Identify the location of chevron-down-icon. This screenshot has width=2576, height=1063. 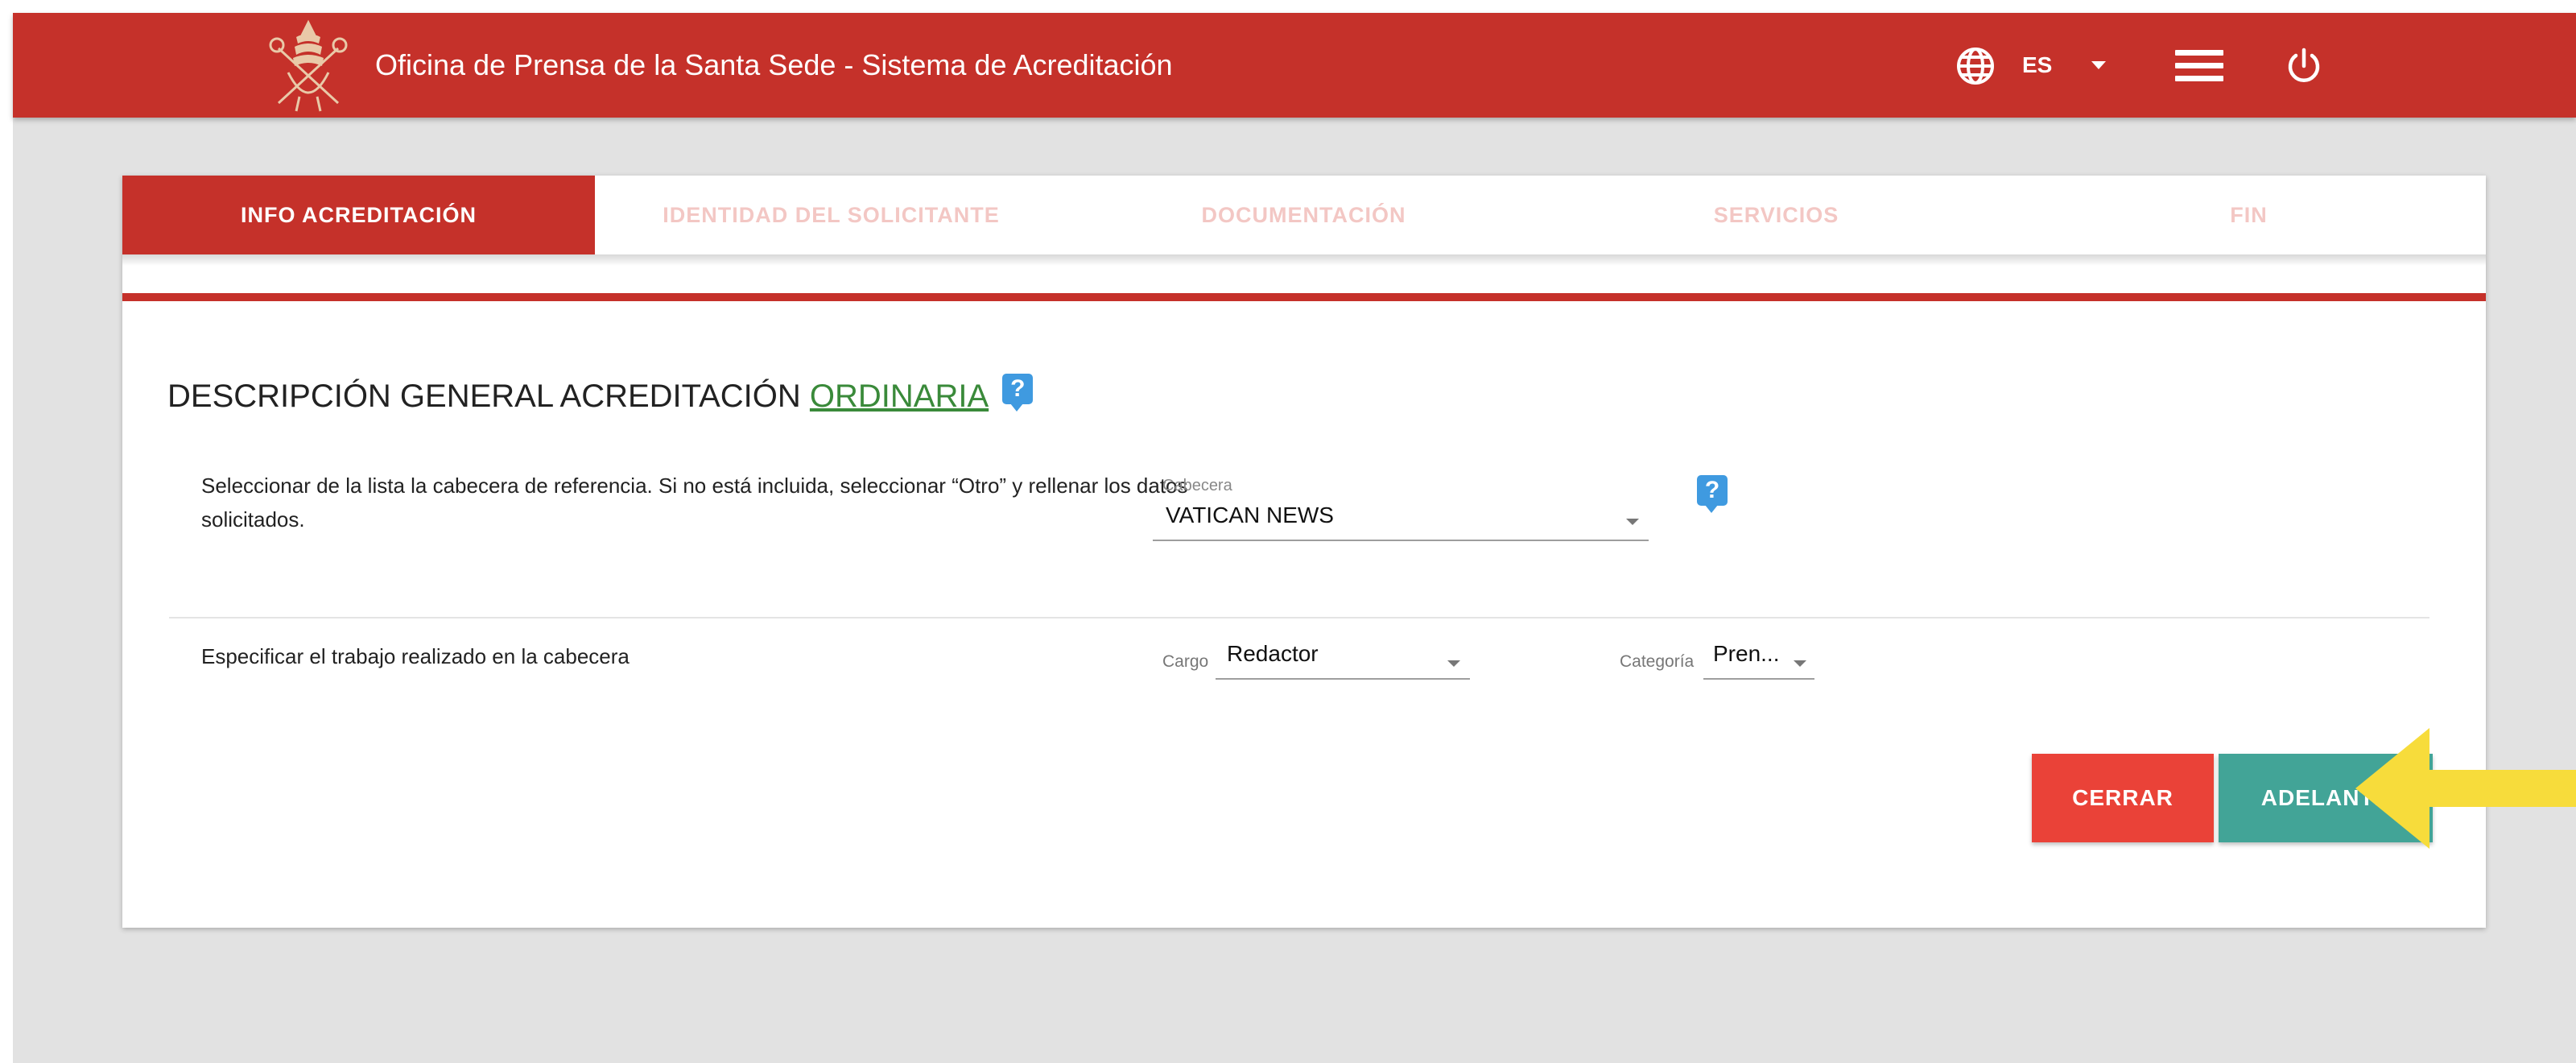
(2098, 65).